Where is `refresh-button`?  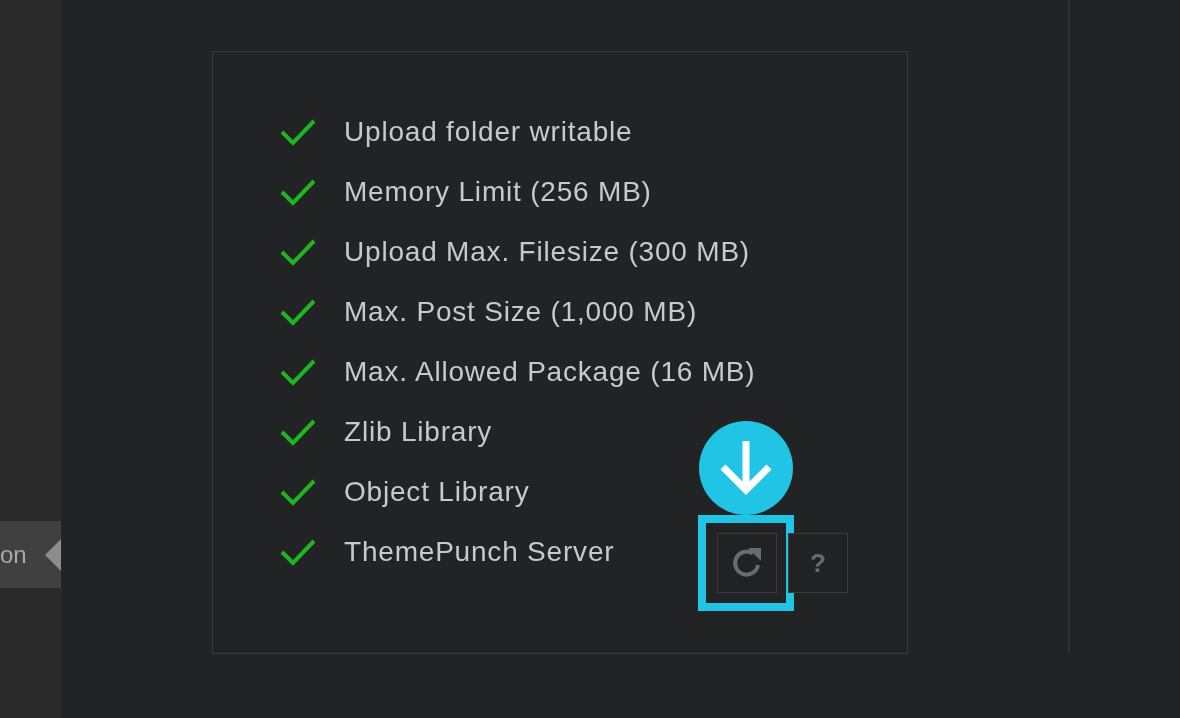
refresh-button is located at coordinates (747, 563).